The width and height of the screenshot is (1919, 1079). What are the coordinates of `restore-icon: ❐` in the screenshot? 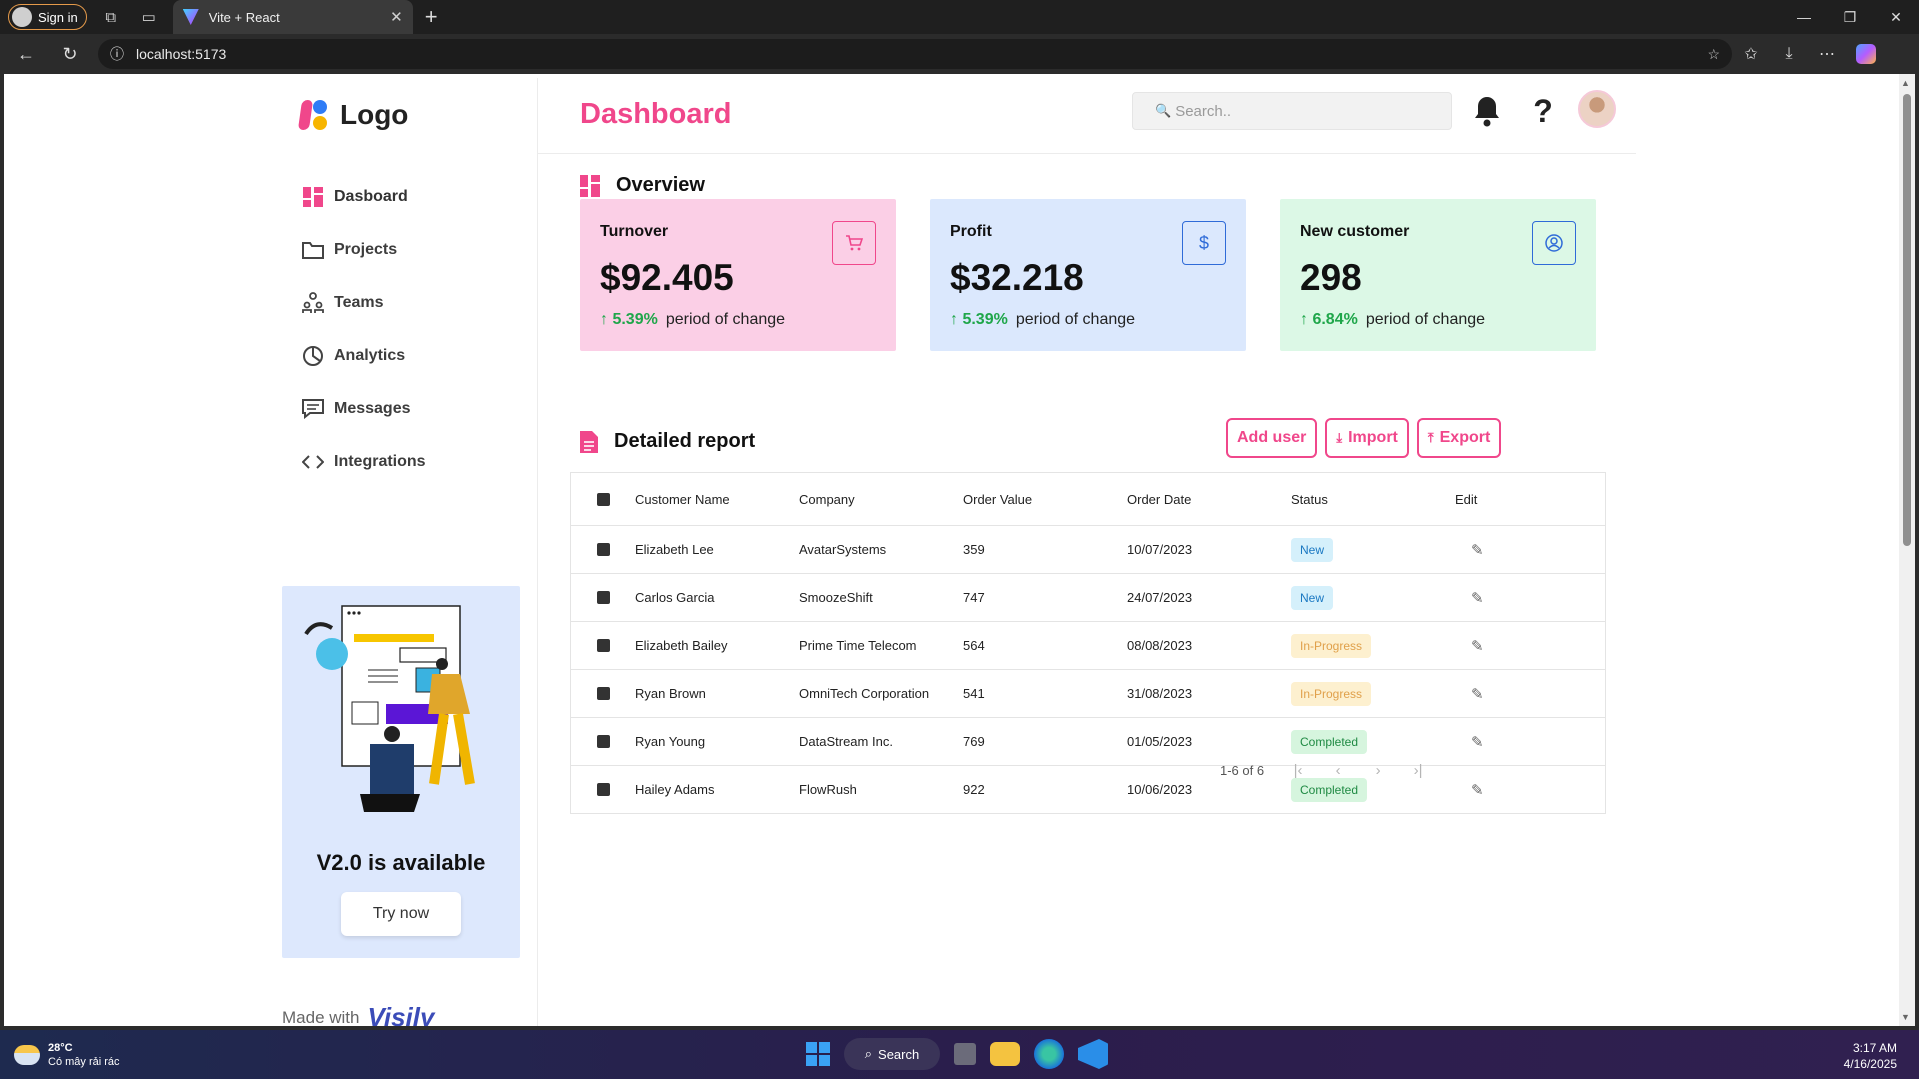 It's located at (1850, 17).